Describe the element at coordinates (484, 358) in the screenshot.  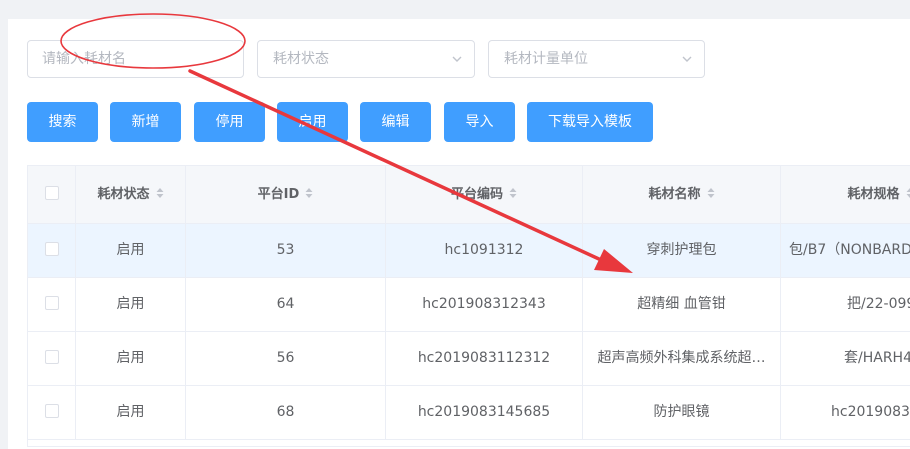
I see `platform-code-cell: hc2019083112312` at that location.